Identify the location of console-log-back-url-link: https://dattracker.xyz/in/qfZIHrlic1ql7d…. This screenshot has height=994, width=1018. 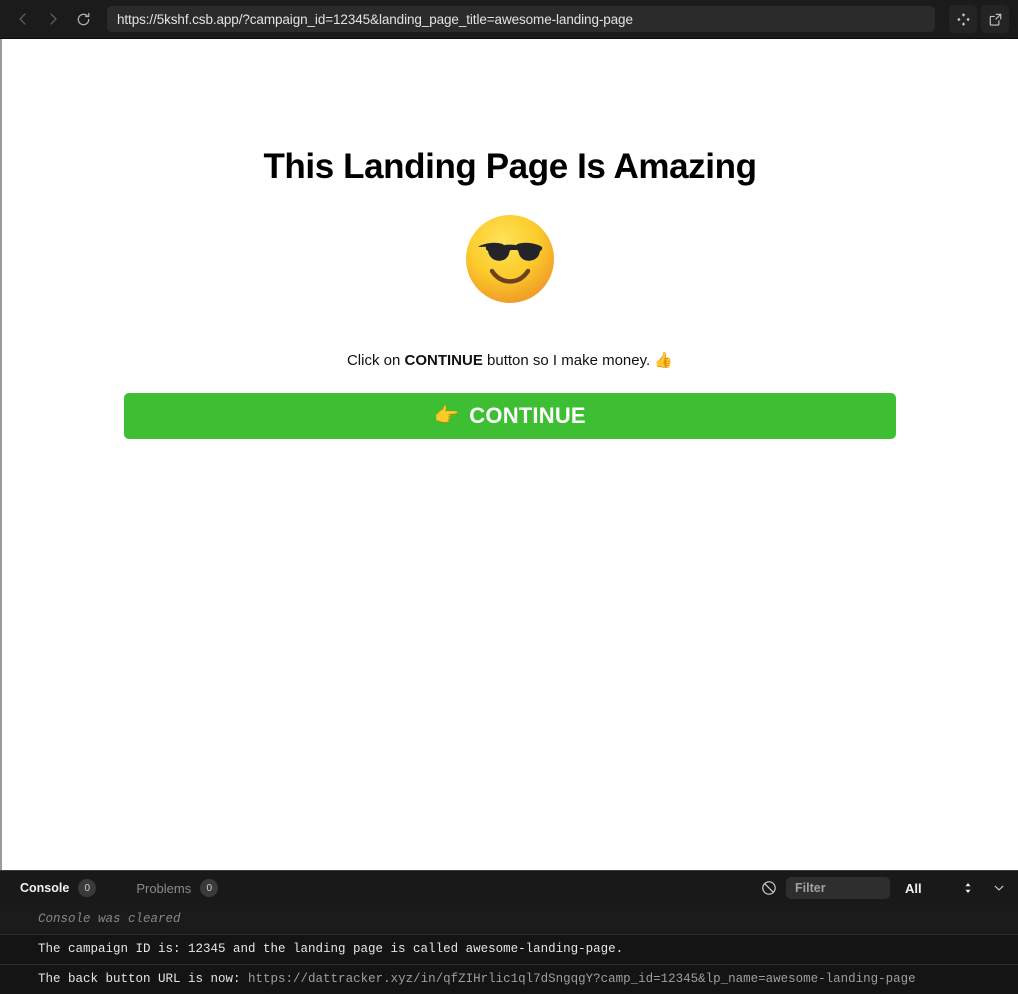
(582, 979).